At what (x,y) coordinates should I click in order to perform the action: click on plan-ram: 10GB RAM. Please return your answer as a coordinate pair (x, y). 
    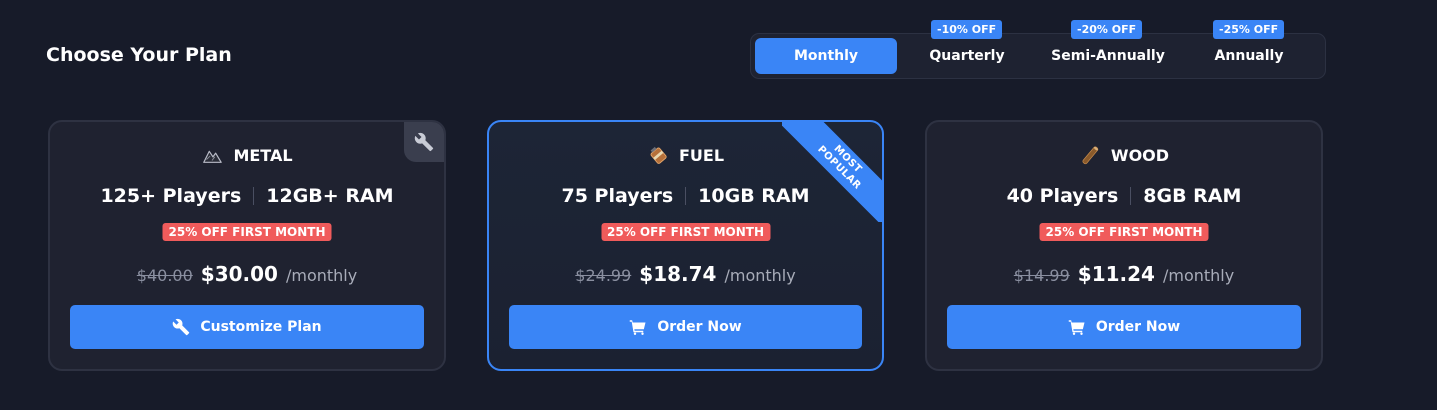
    Looking at the image, I should click on (754, 196).